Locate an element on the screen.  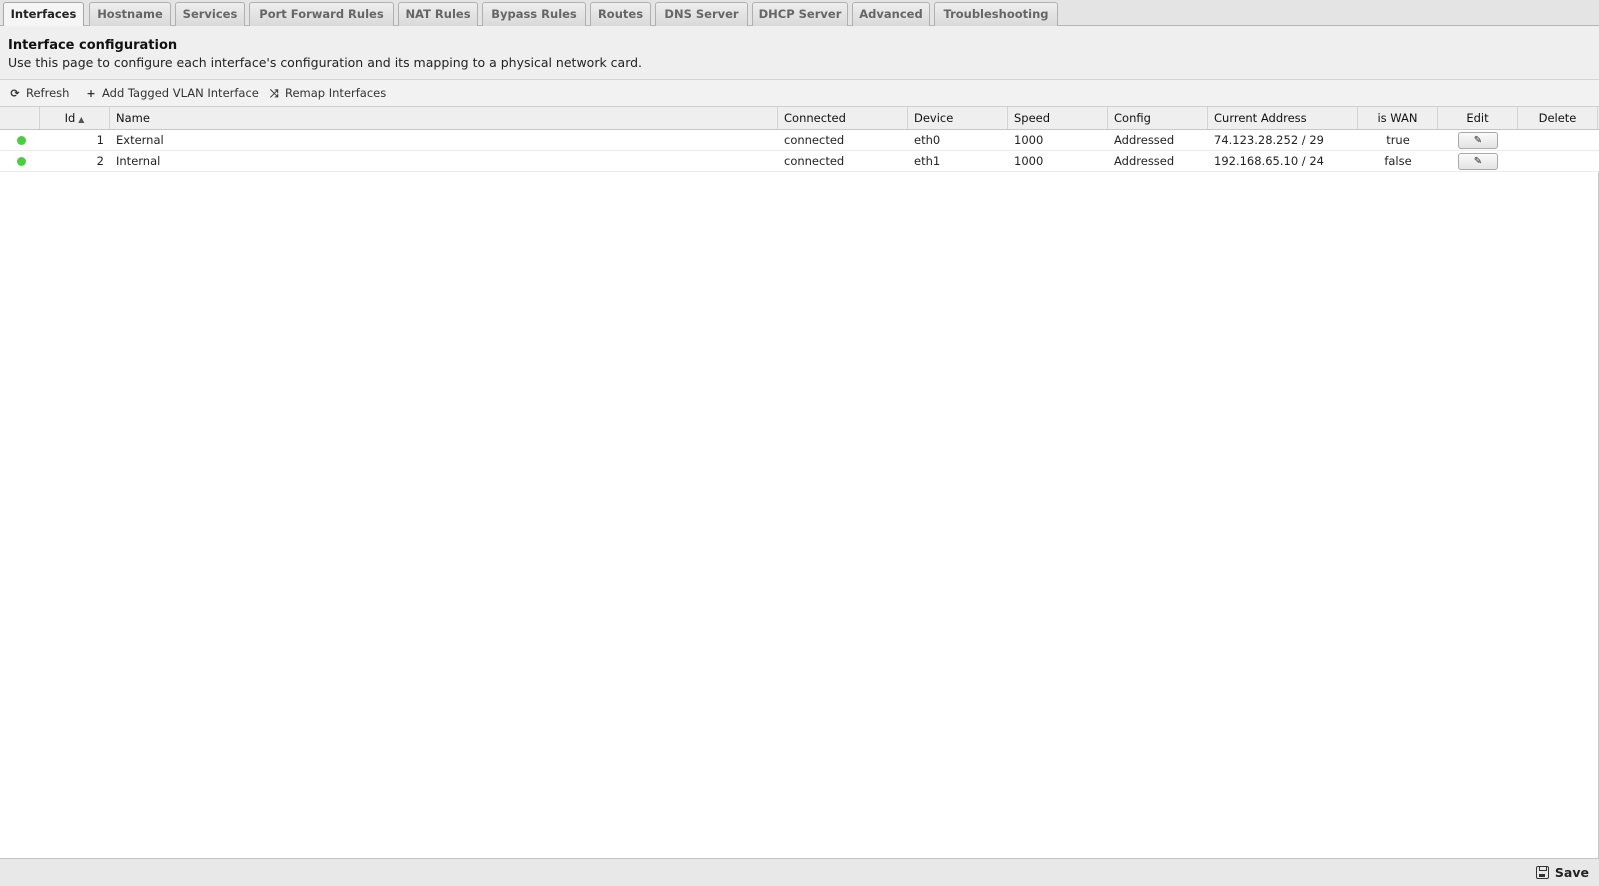
tab-dhcp-server: DHCP Server is located at coordinates (800, 14).